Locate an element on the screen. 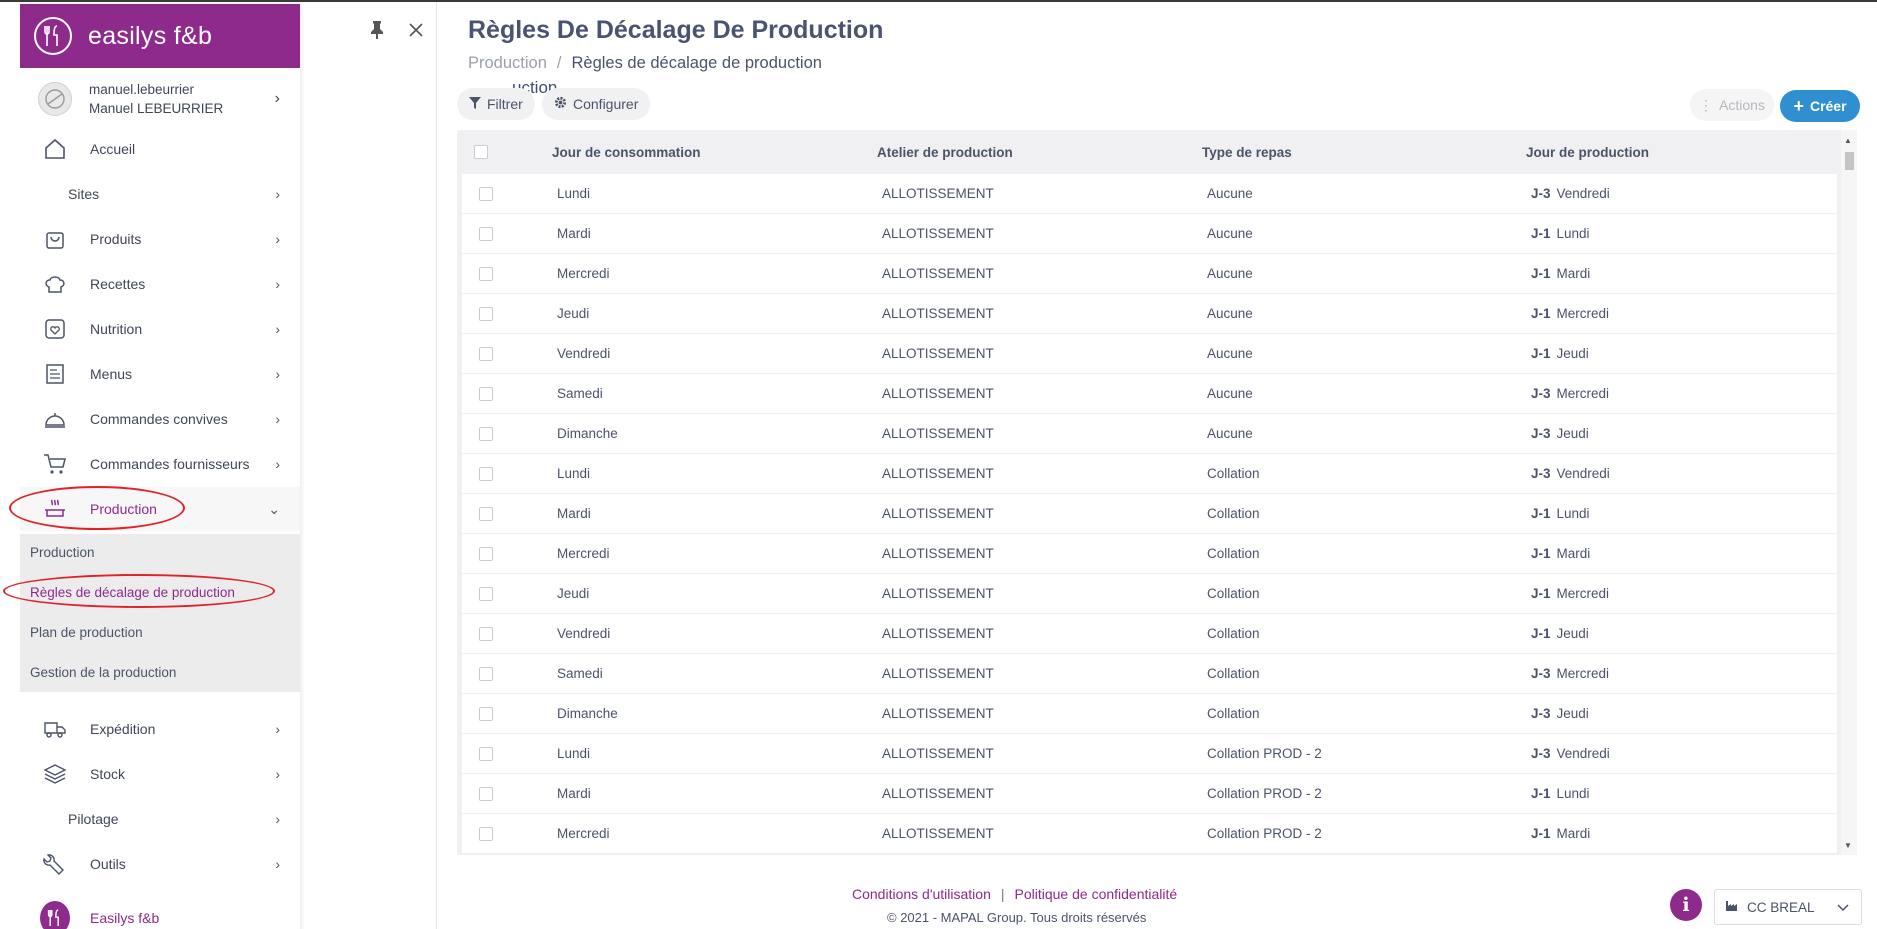  table-row: Jeudi ALLOTISSEMENT Collation J-1 Mercredi is located at coordinates (1149, 593).